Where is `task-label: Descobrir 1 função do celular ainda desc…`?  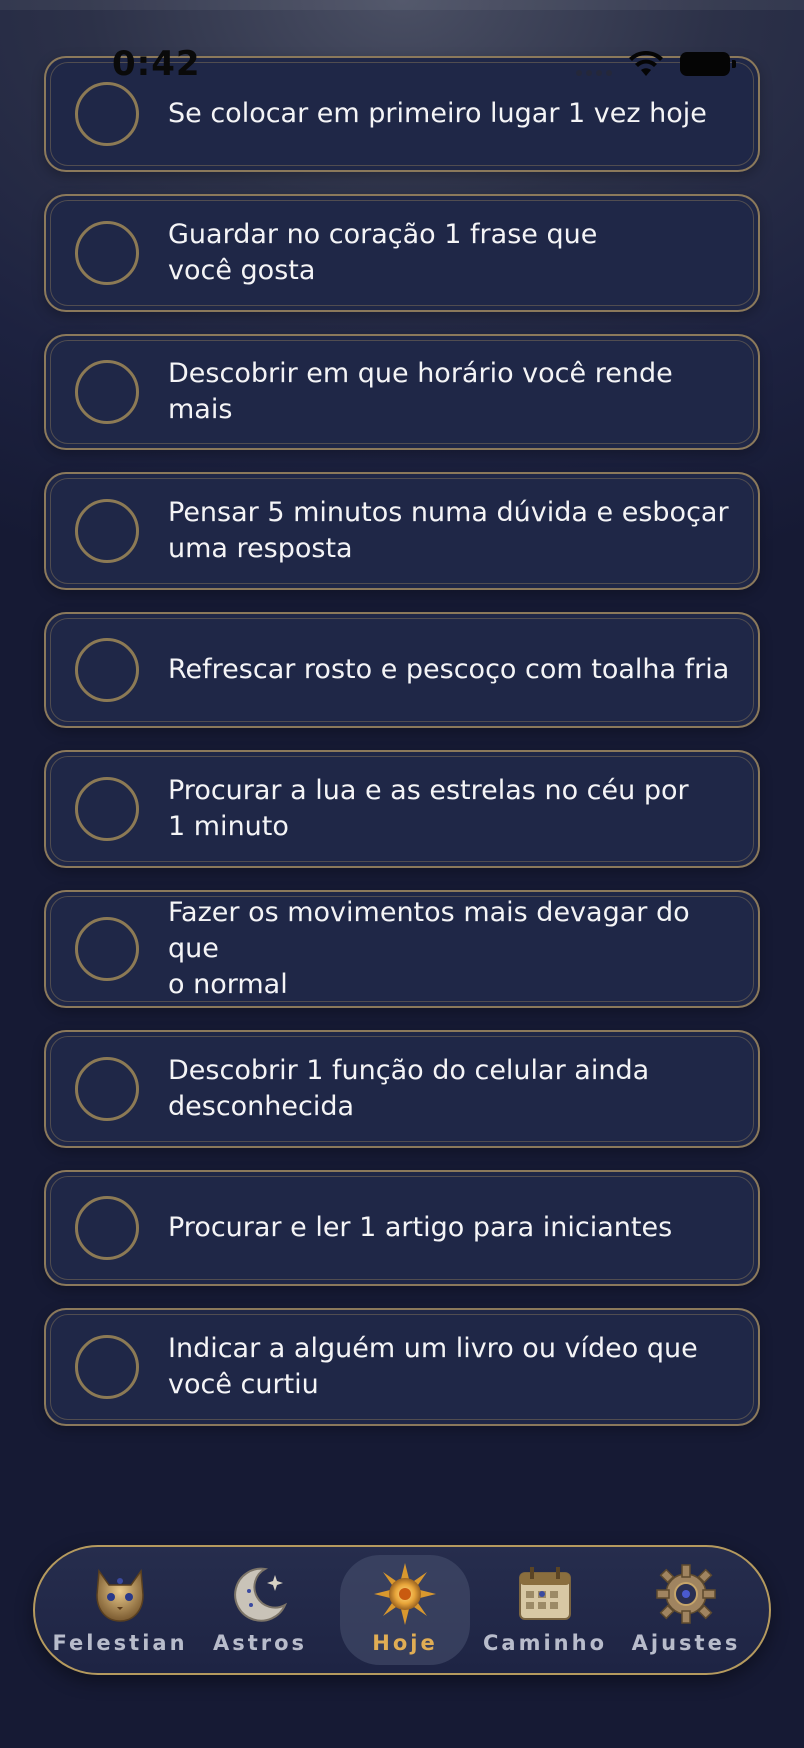
task-label: Descobrir 1 função do celular ainda desc… is located at coordinates (409, 1088).